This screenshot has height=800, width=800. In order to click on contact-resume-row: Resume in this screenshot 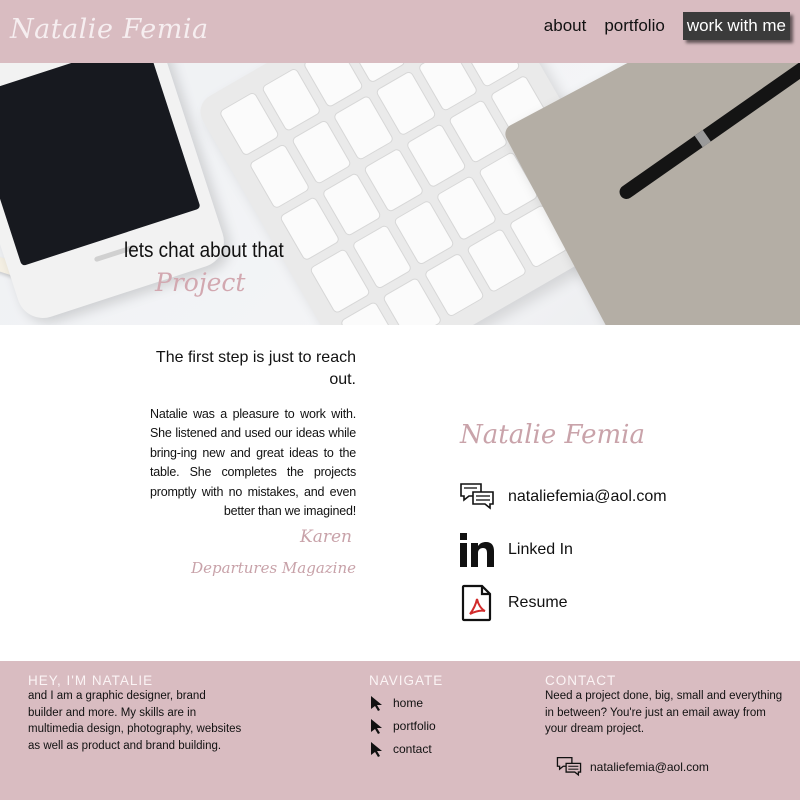, I will do `click(513, 603)`.